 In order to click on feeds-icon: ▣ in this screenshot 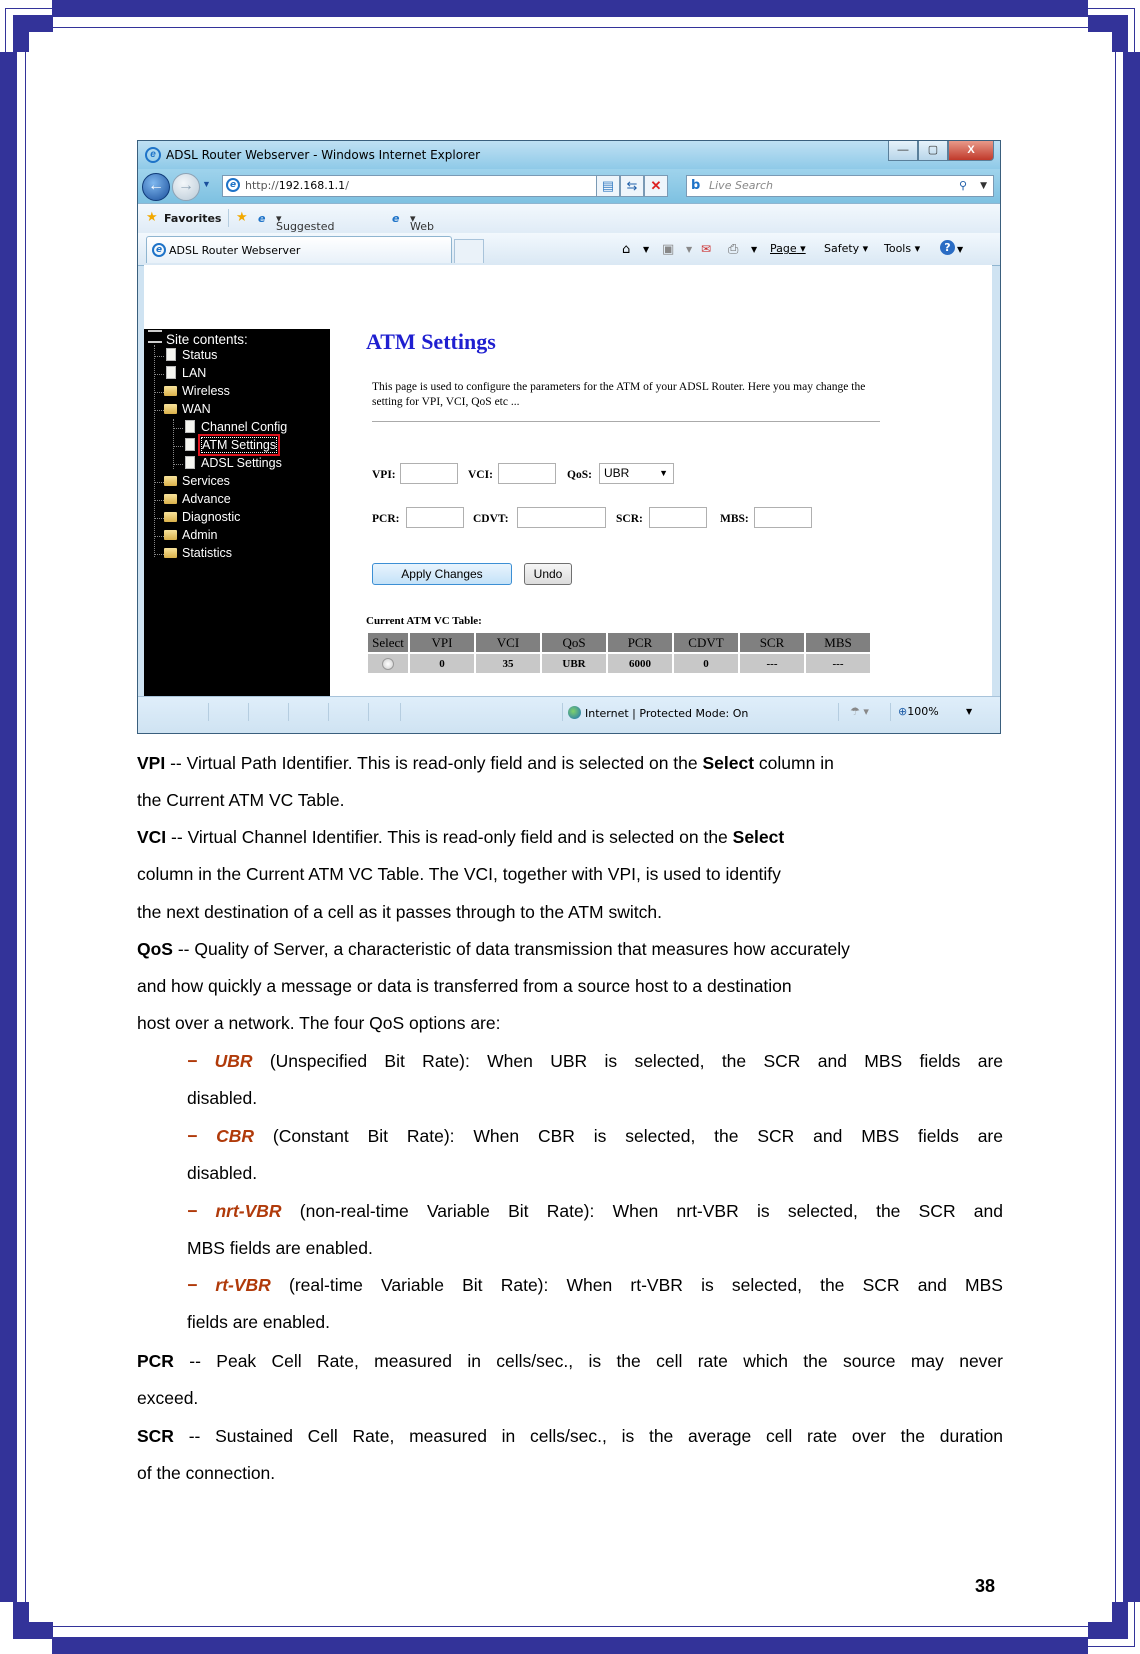, I will do `click(668, 249)`.